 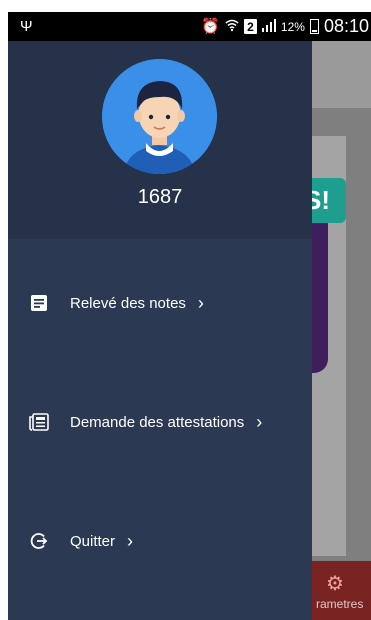 I want to click on sim-slot-badge: 2, so click(x=250, y=26).